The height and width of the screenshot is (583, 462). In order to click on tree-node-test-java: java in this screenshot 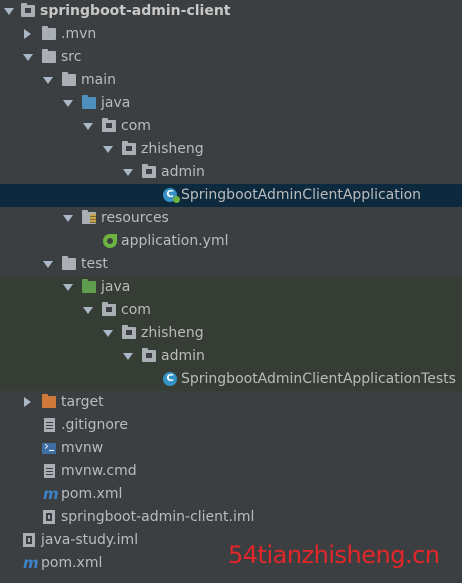, I will do `click(231, 287)`.